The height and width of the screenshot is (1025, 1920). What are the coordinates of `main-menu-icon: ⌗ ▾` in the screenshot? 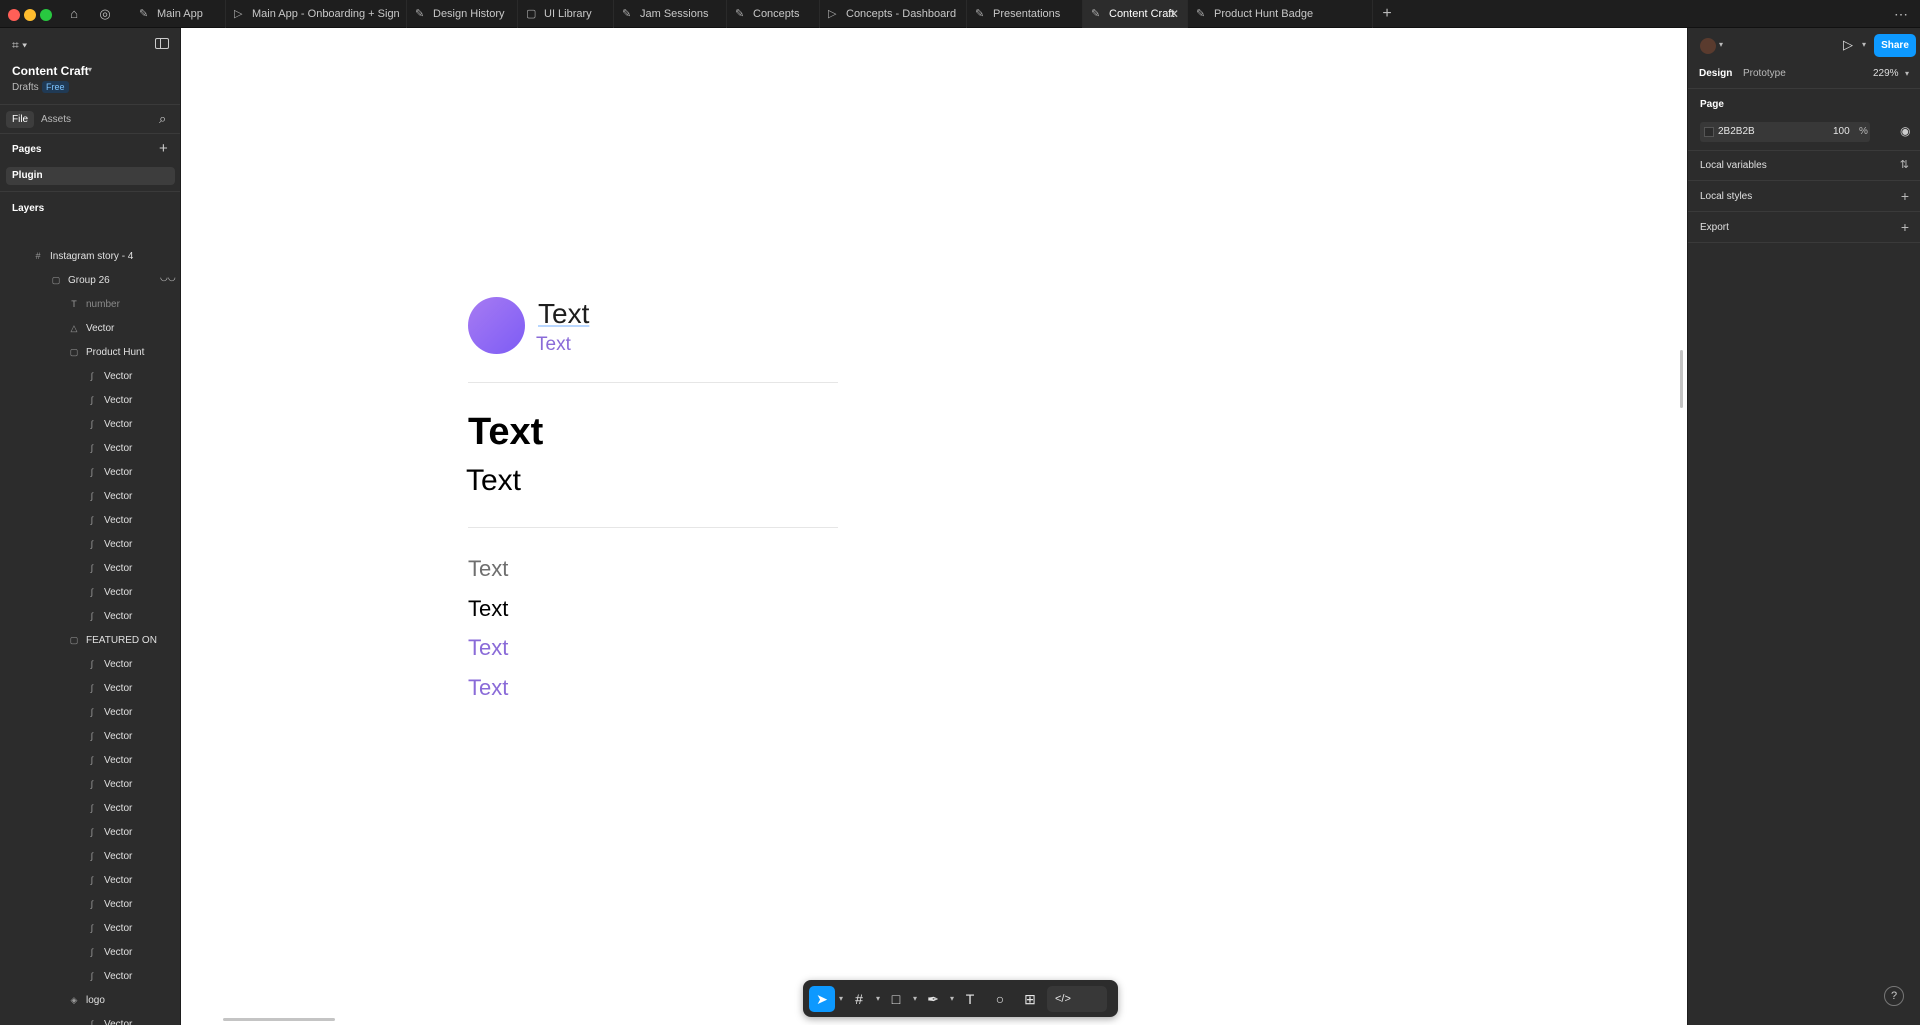 It's located at (19, 45).